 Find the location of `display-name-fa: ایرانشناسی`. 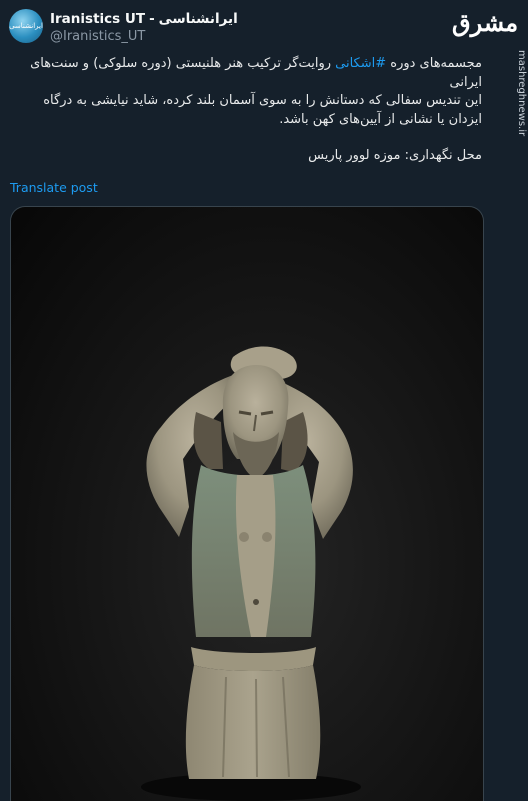

display-name-fa: ایرانشناسی is located at coordinates (198, 19).